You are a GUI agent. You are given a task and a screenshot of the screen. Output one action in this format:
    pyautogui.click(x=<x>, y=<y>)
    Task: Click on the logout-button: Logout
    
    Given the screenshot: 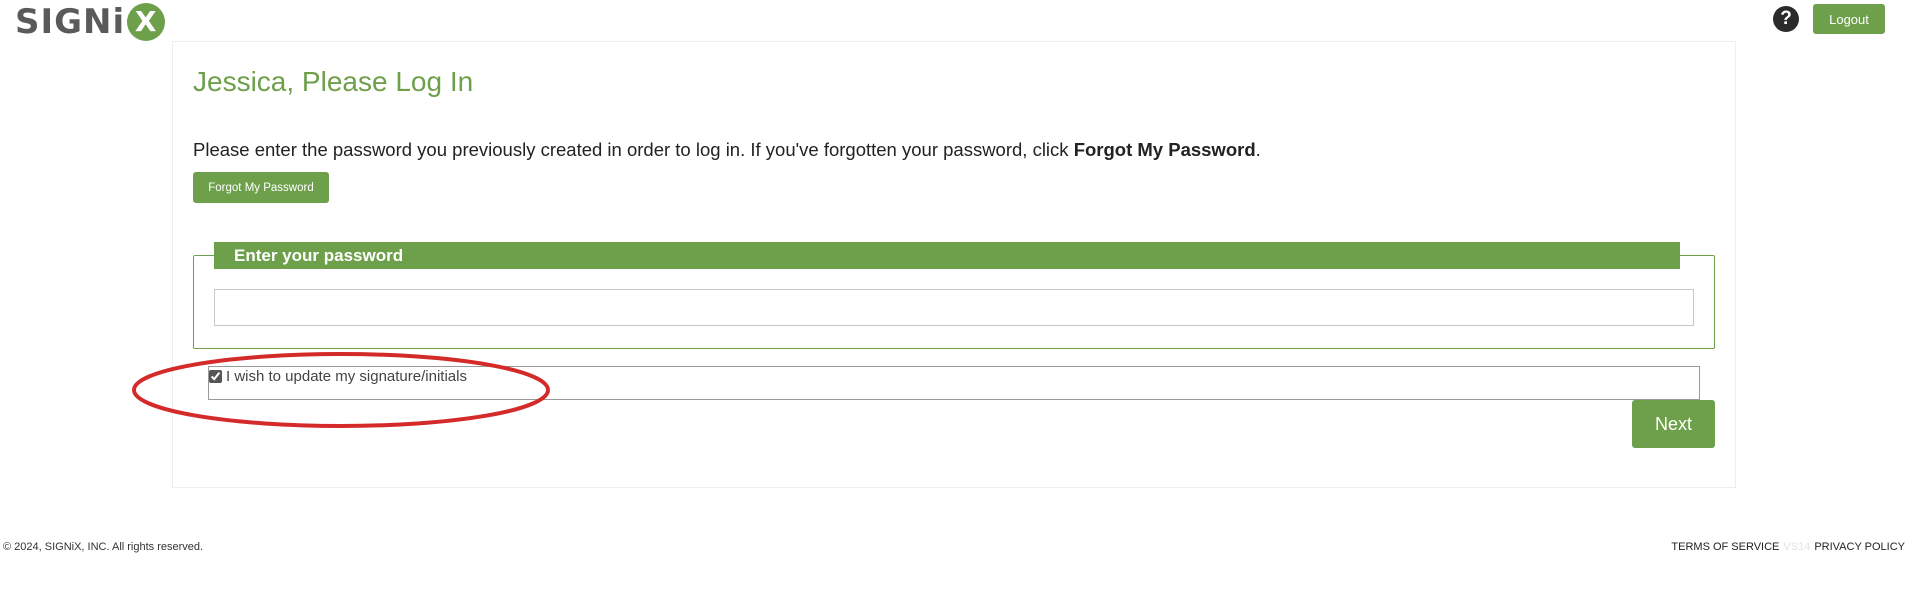 What is the action you would take?
    pyautogui.click(x=1849, y=19)
    